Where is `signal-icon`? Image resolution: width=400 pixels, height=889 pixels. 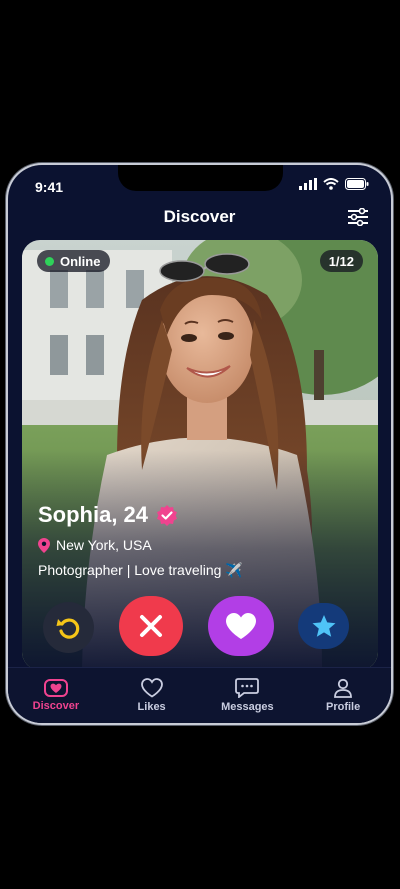 signal-icon is located at coordinates (308, 184).